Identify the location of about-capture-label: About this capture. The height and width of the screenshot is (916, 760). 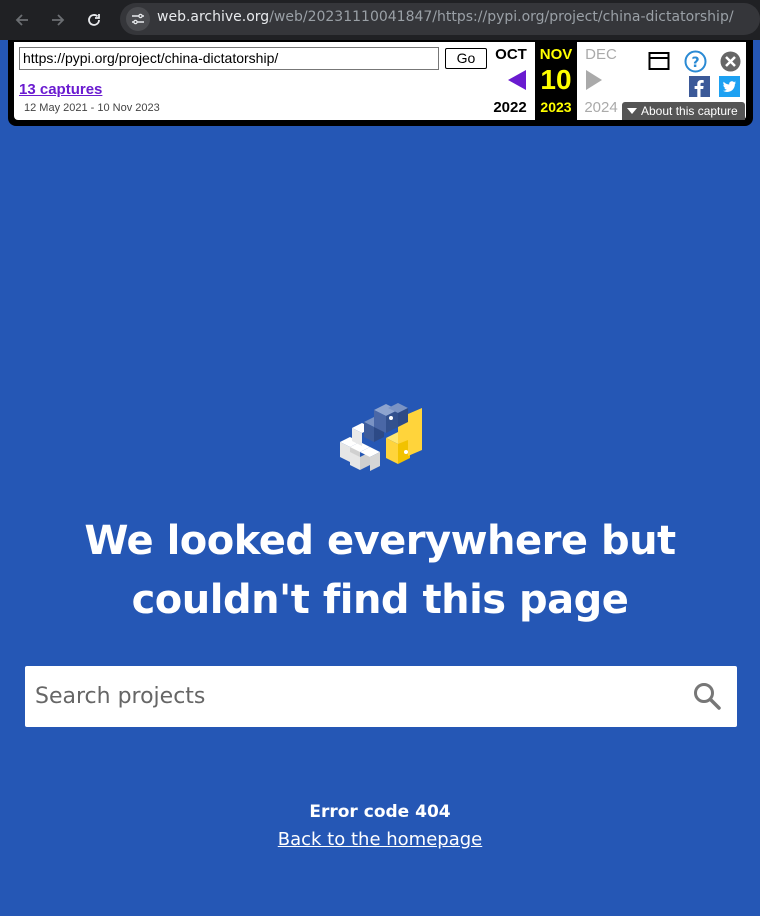
(689, 111).